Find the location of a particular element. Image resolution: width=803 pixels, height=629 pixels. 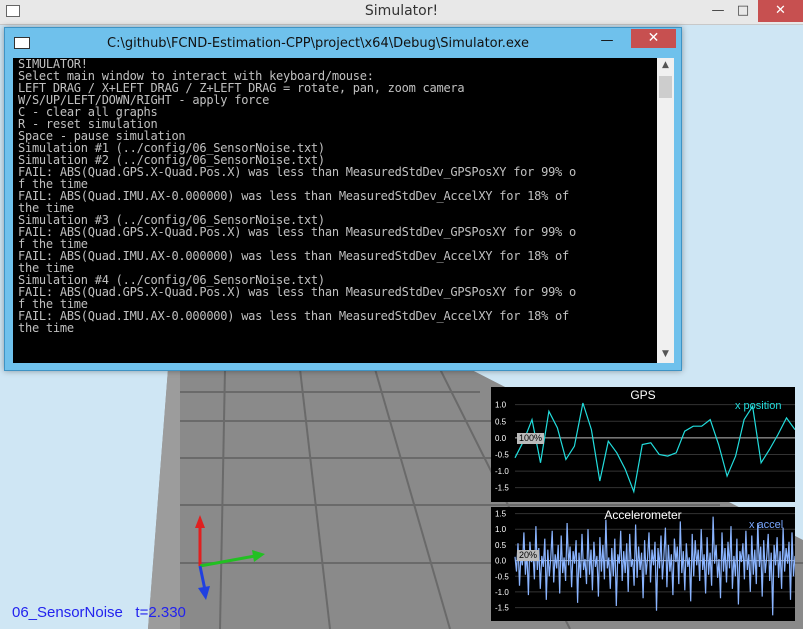

scenario-name: 06_SensorNoise is located at coordinates (67, 612).